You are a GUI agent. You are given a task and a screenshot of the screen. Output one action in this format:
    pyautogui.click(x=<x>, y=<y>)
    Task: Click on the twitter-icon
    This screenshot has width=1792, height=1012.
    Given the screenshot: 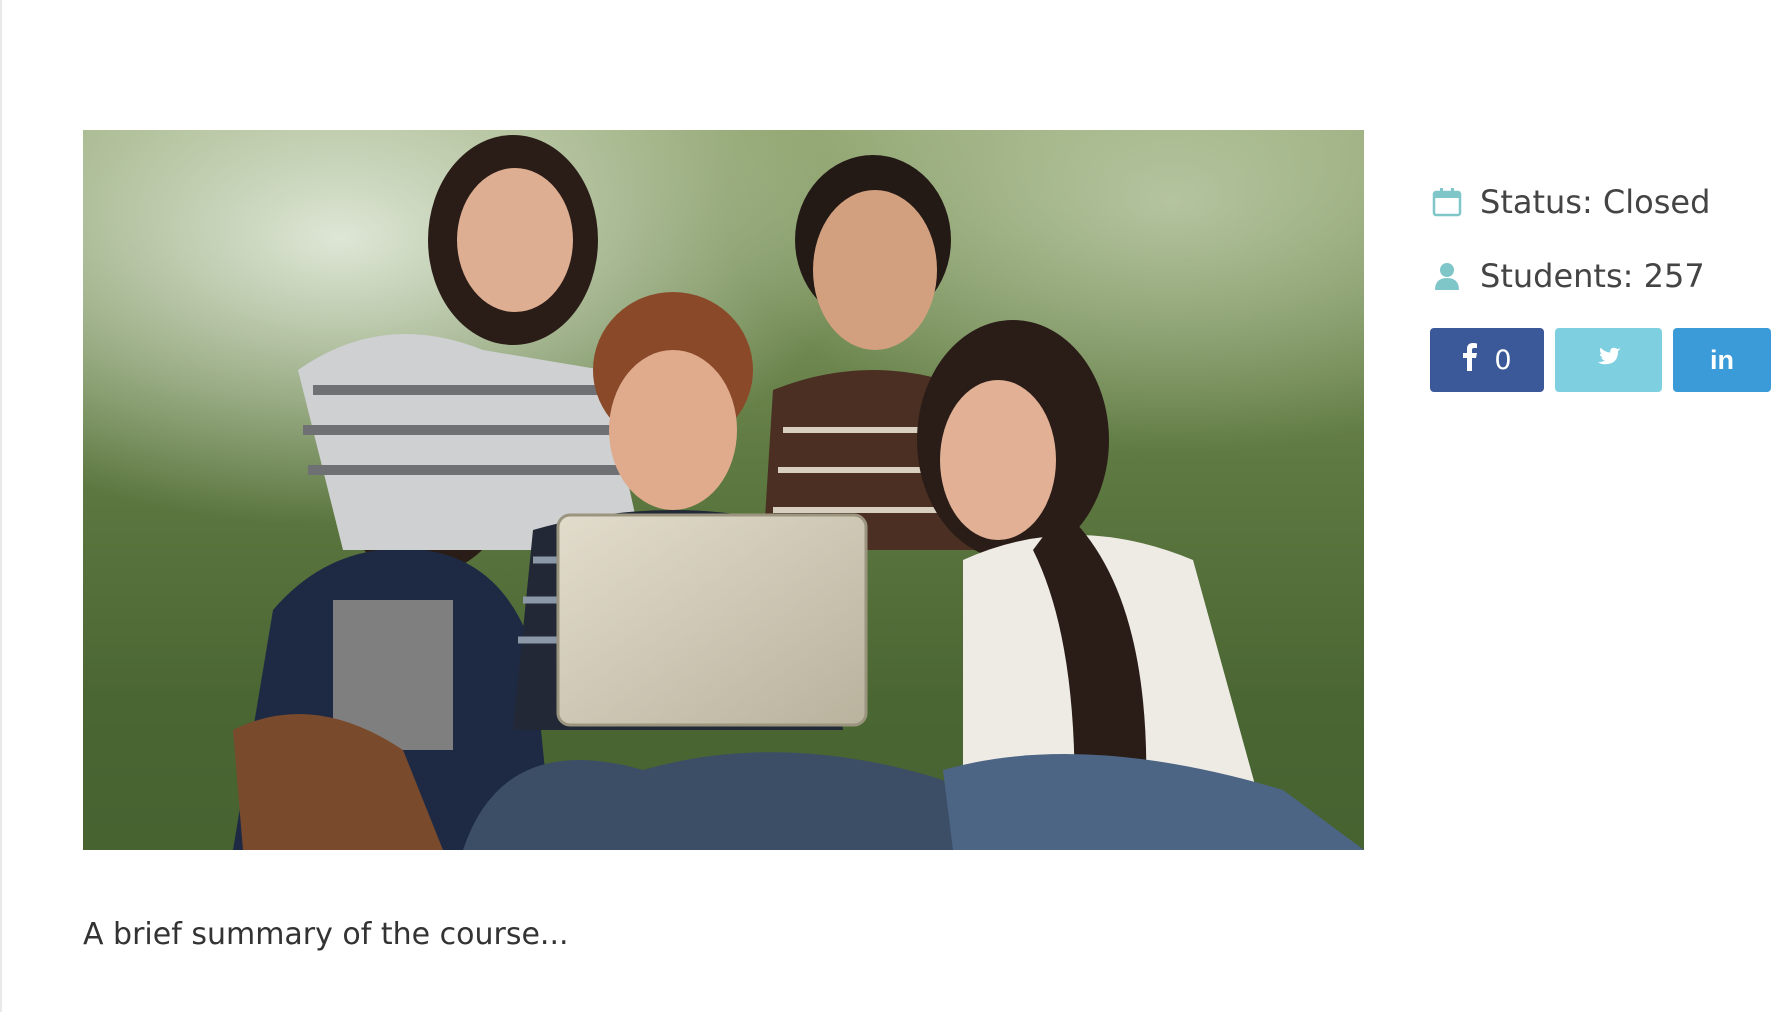 What is the action you would take?
    pyautogui.click(x=1609, y=360)
    